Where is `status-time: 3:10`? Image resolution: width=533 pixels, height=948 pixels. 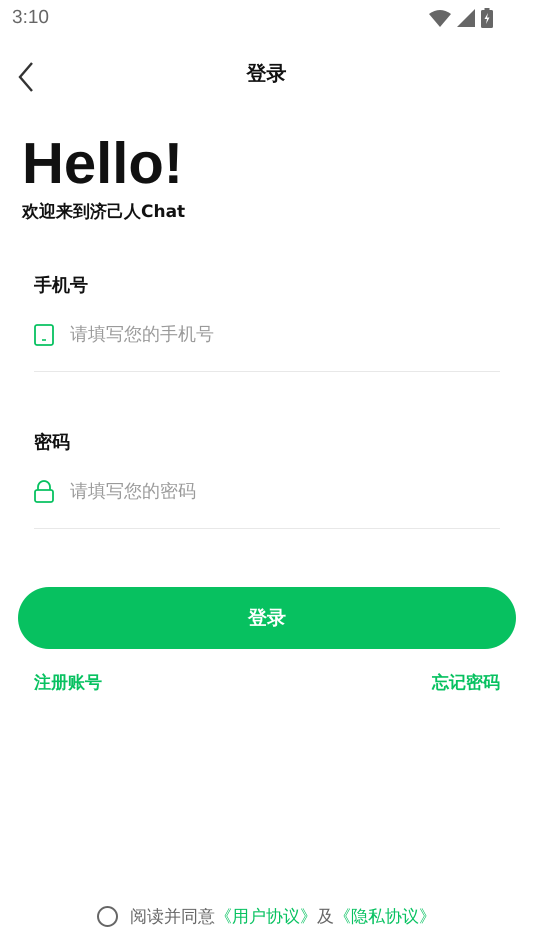 status-time: 3:10 is located at coordinates (30, 18).